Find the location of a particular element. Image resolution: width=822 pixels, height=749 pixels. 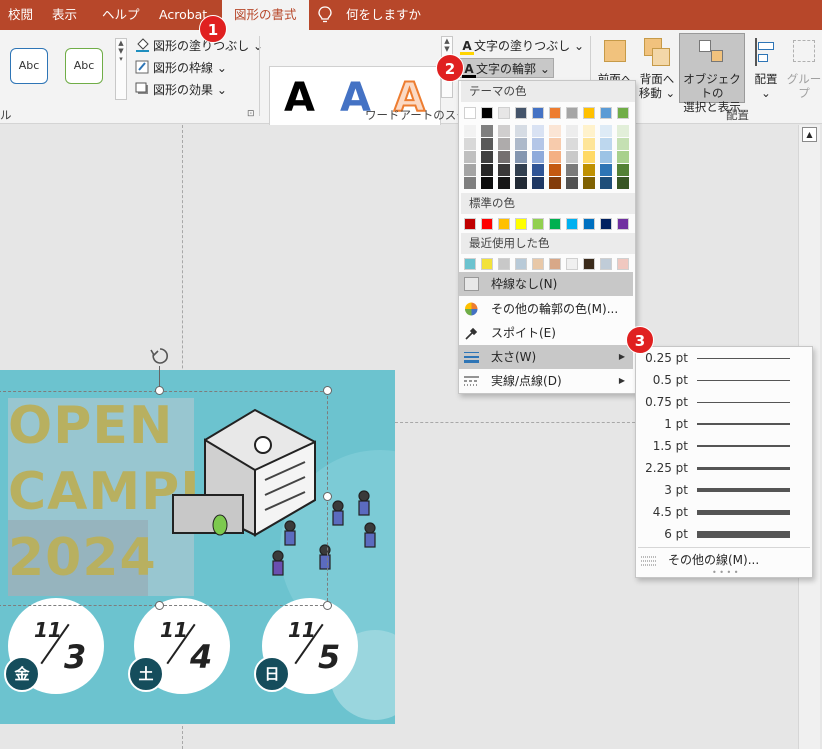

resize-handle-top is located at coordinates (159, 390).